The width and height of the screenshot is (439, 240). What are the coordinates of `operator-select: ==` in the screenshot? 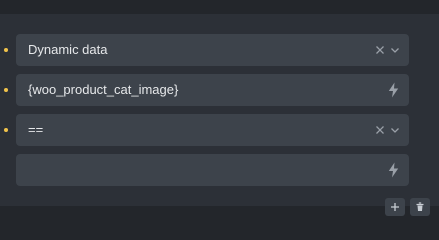 It's located at (212, 130).